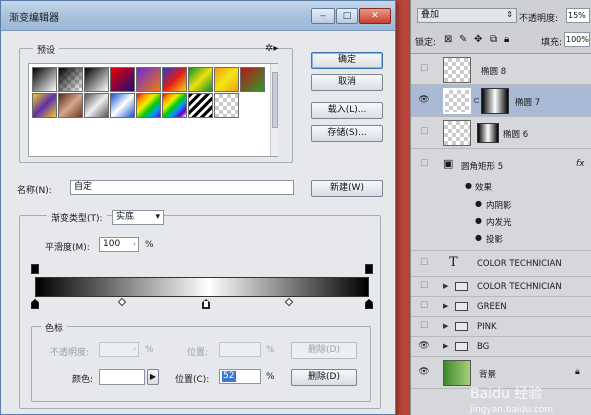 This screenshot has height=415, width=591. I want to click on color-label: 颜色:, so click(83, 380).